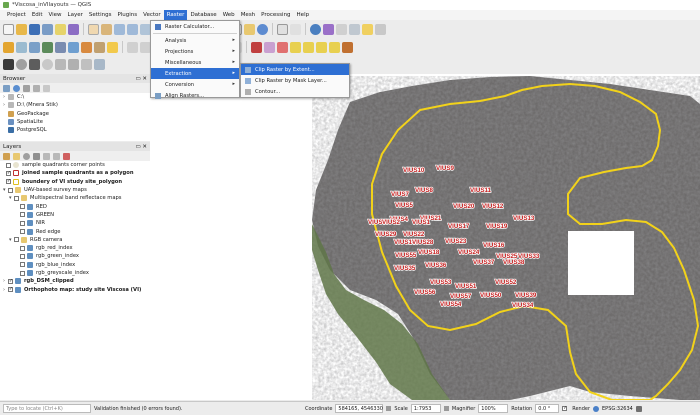  Describe the element at coordinates (303, 15) in the screenshot. I see `menu-help: Help` at that location.